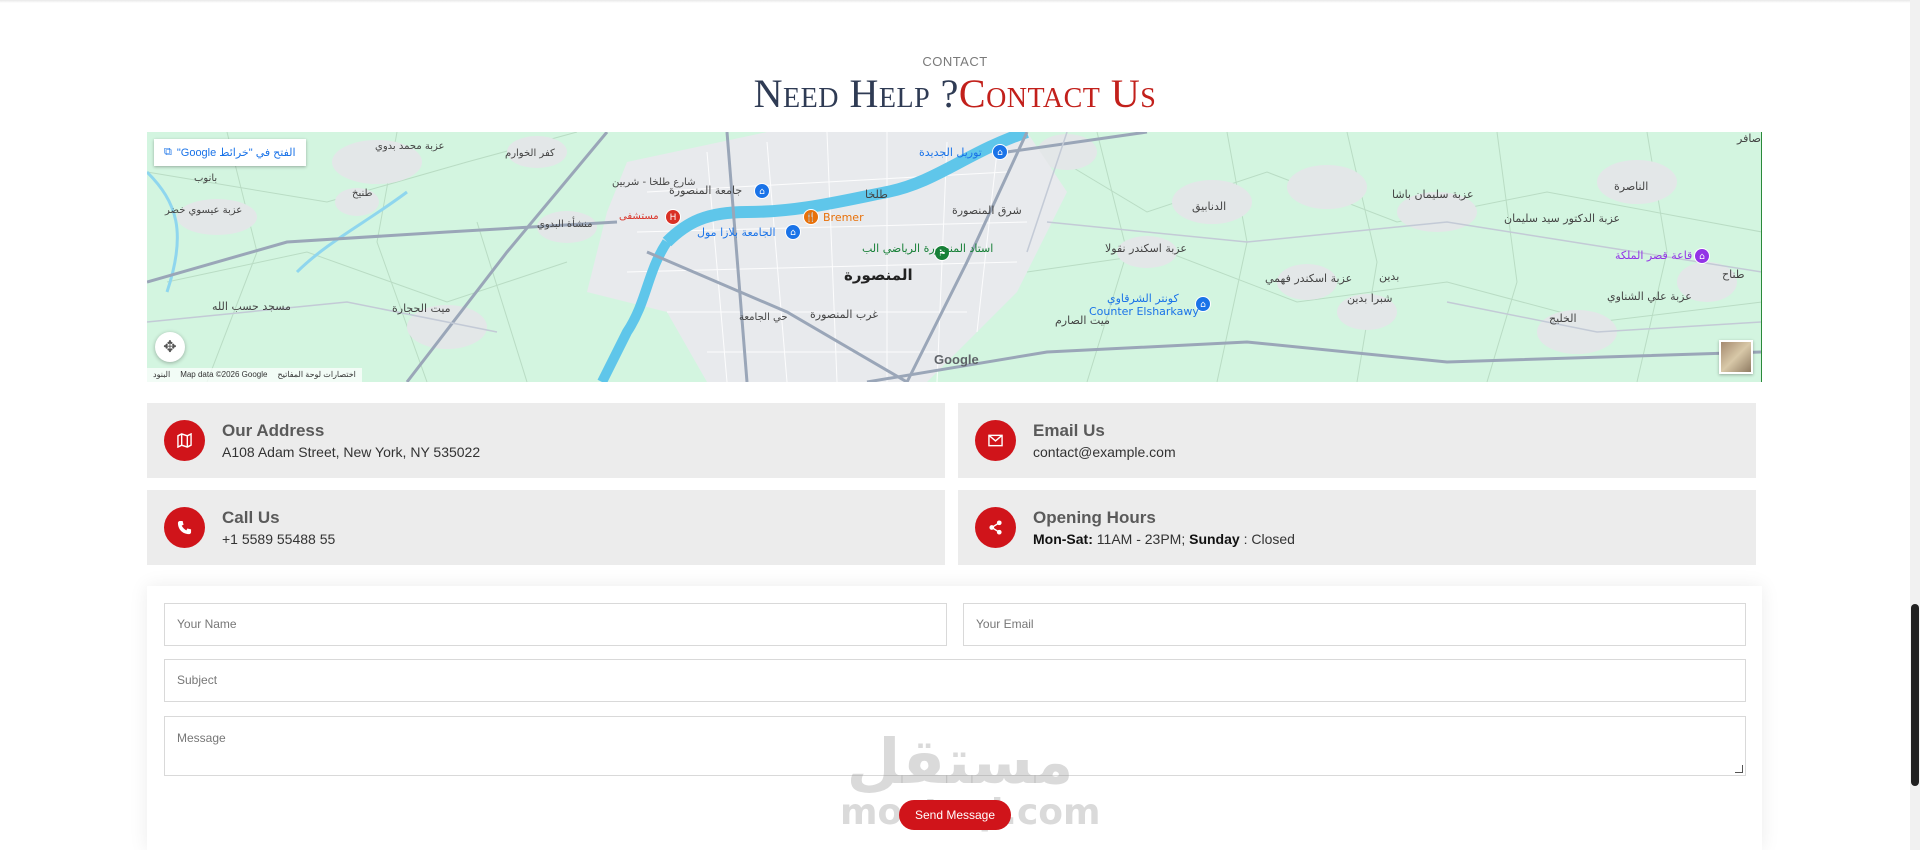 The height and width of the screenshot is (850, 1920). What do you see at coordinates (1739, 769) in the screenshot?
I see `resize-handle-icon` at bounding box center [1739, 769].